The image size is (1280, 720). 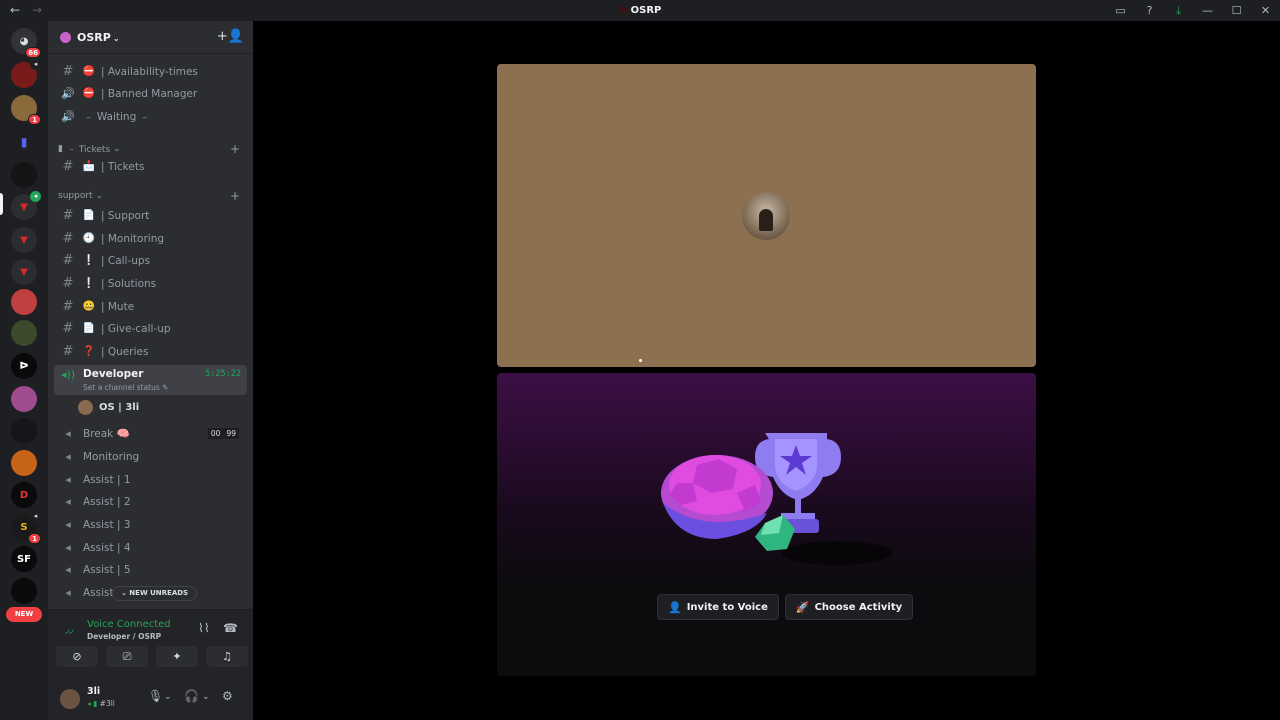 What do you see at coordinates (1207, 10) in the screenshot?
I see `minimize-button: —` at bounding box center [1207, 10].